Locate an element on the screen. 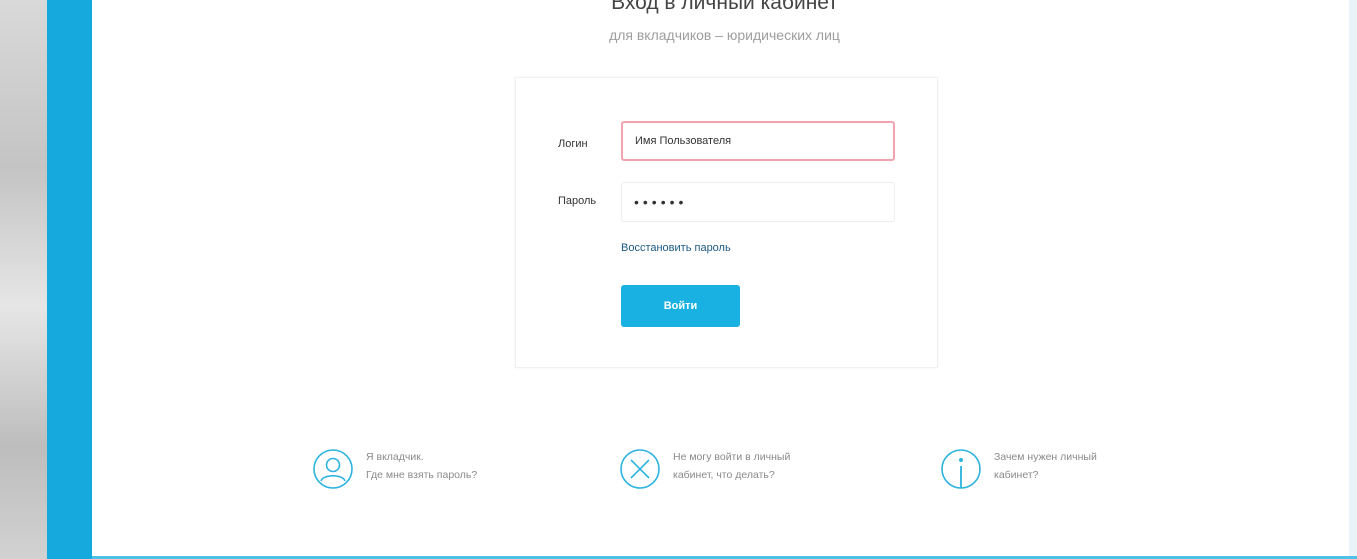 Image resolution: width=1357 pixels, height=559 pixels. help-text: Я вкладчик. Где мне взять пароль? is located at coordinates (451, 466).